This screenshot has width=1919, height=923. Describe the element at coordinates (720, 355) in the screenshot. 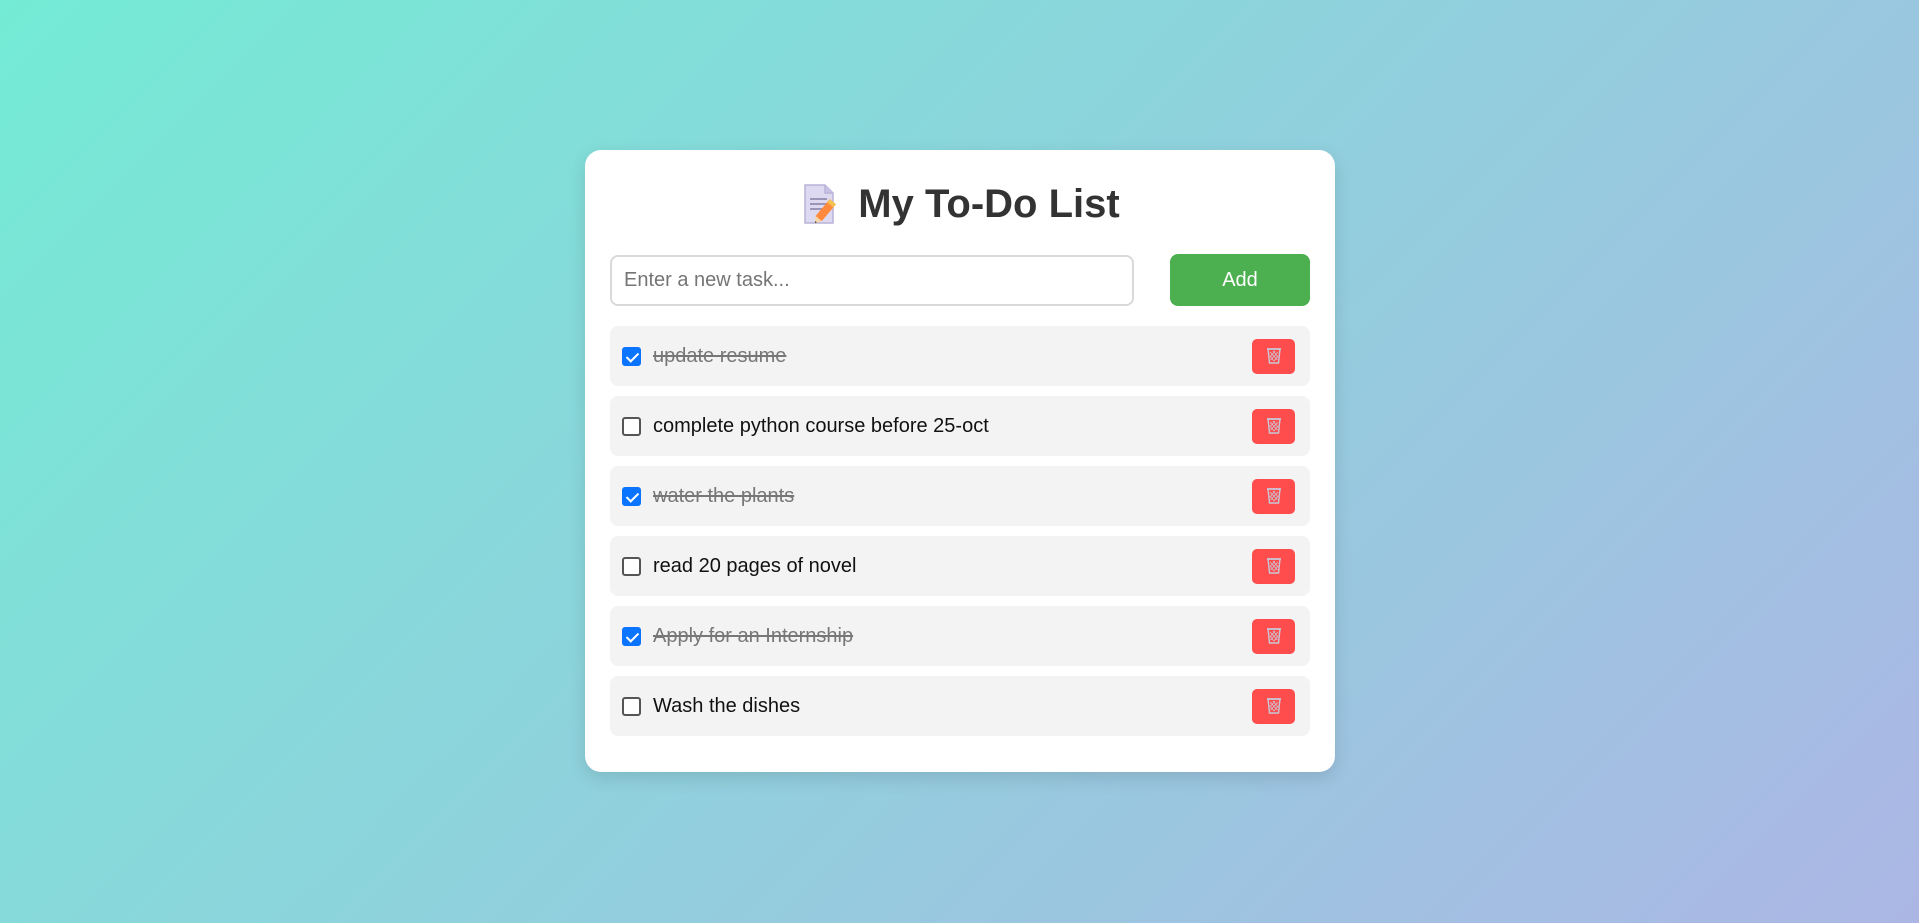

I see `task-label: update resume` at that location.